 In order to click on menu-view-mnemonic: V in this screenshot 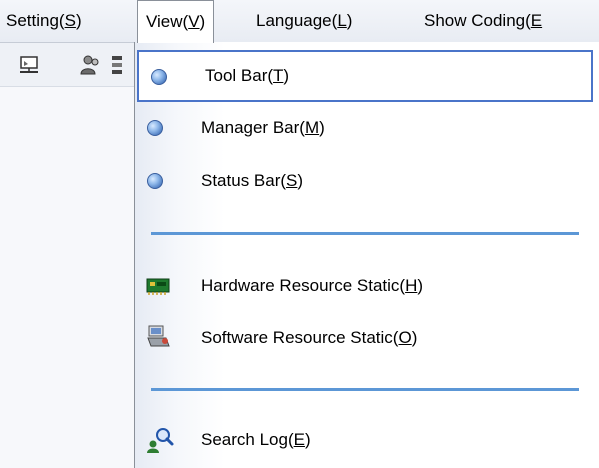, I will do `click(194, 21)`.